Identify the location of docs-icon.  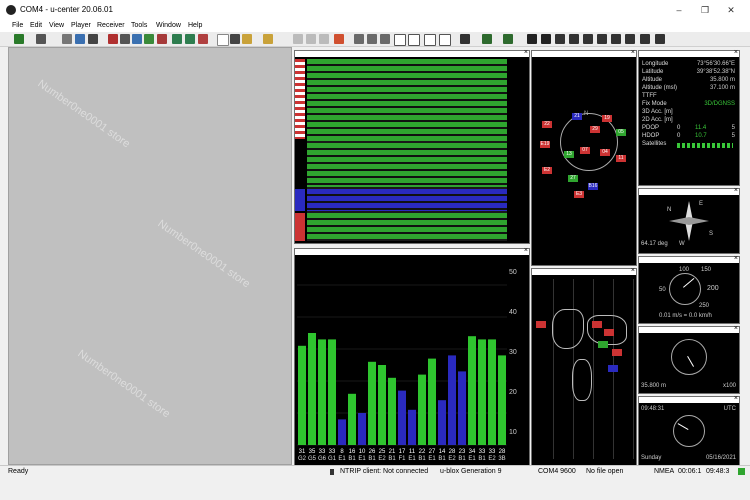
(359, 39).